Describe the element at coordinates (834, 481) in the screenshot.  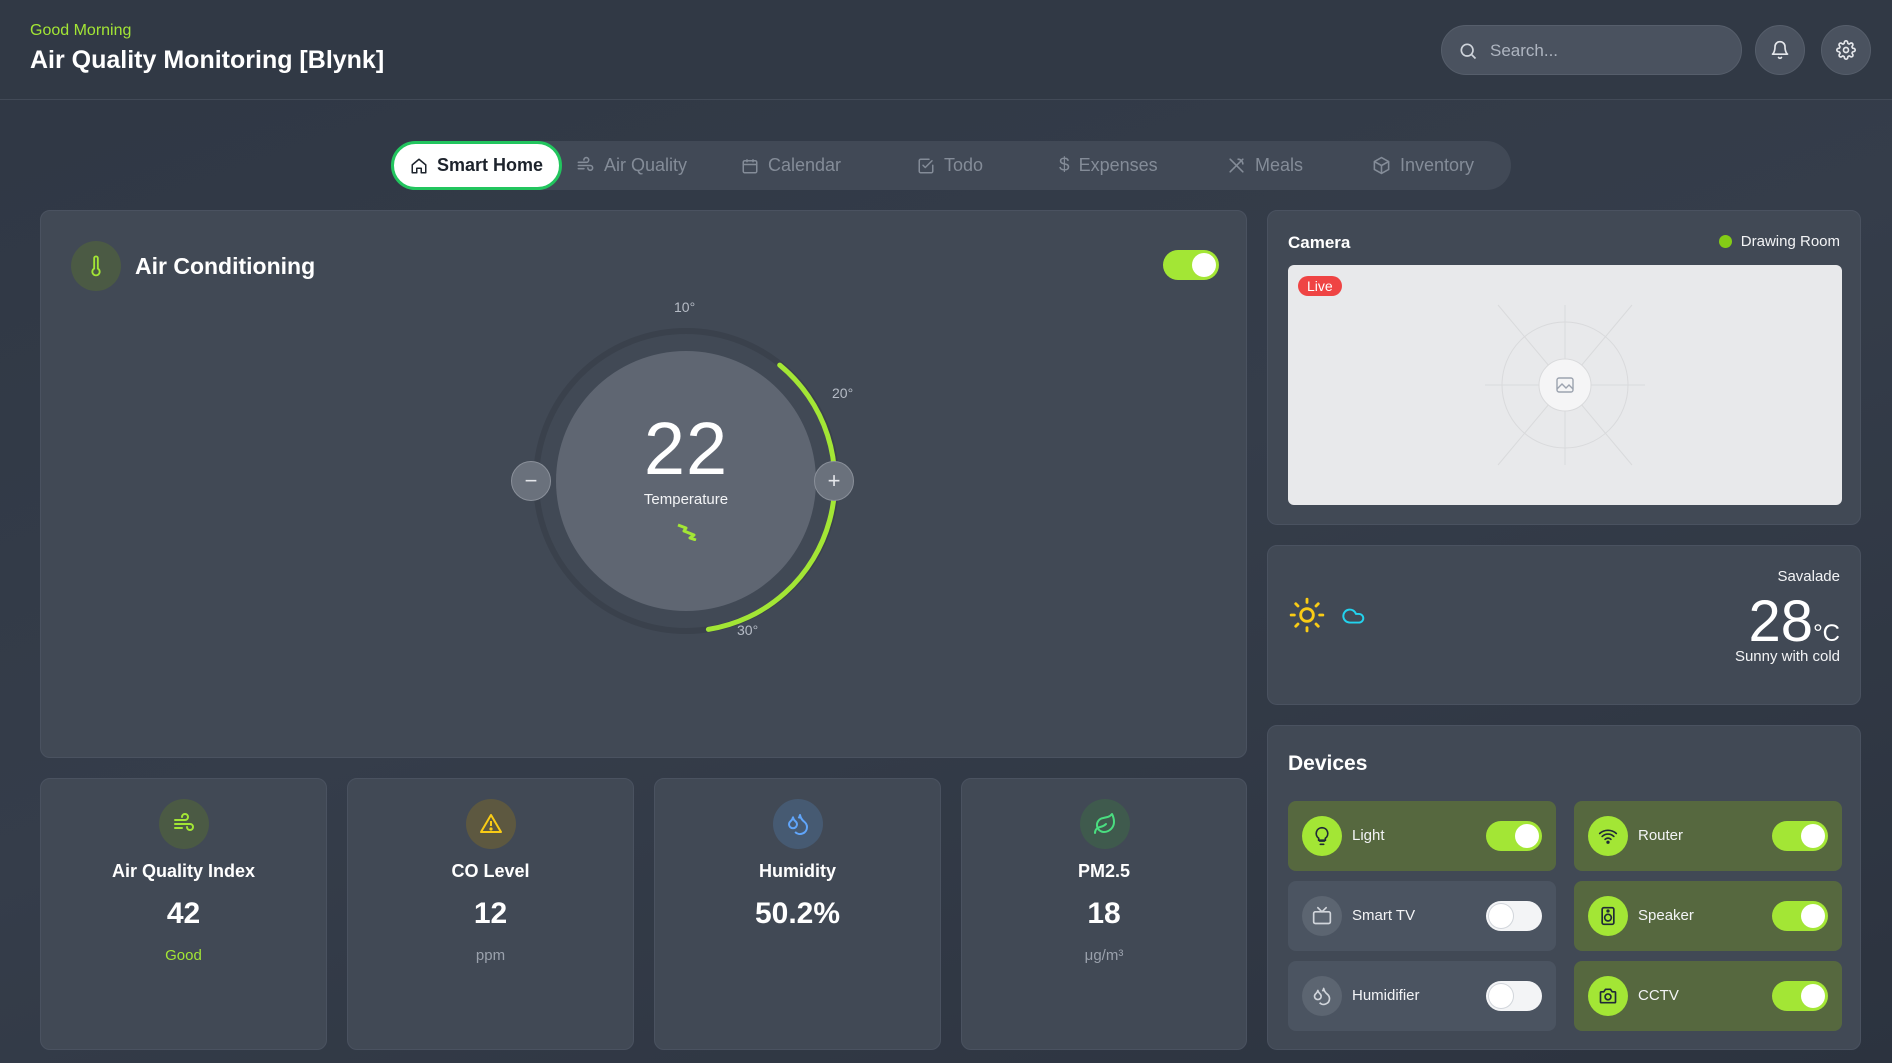
I see `increase-temperature-button: +` at that location.